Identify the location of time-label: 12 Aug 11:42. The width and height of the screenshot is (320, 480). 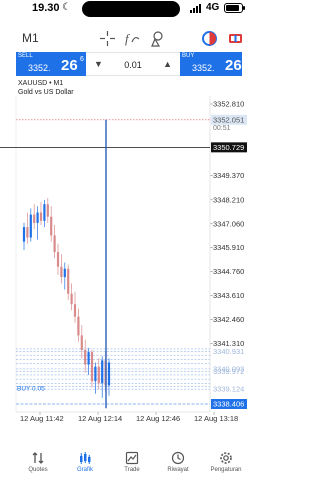
(42, 418).